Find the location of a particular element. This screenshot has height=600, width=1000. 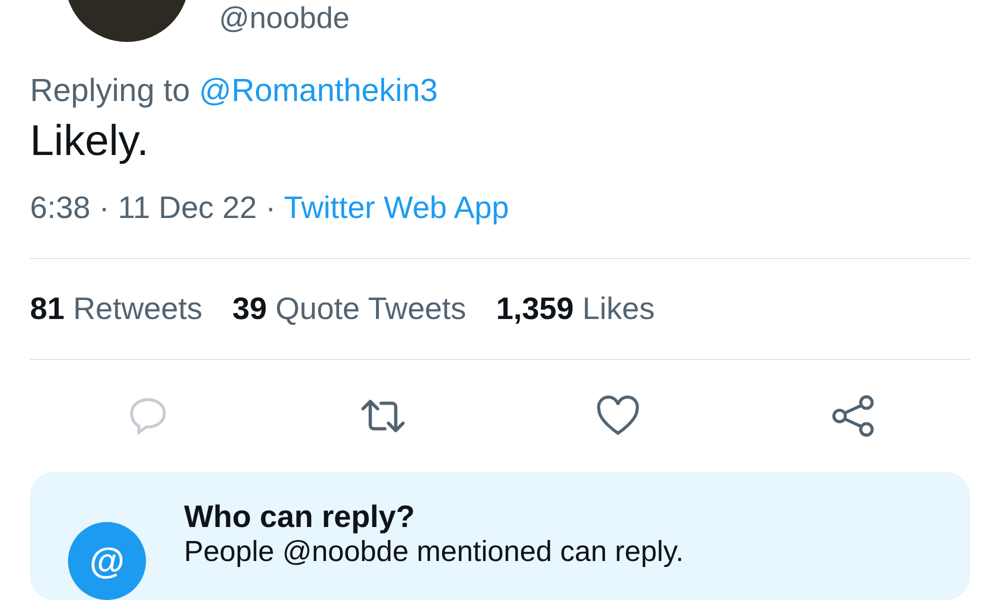

stat-link: 1,359 Likes is located at coordinates (575, 309).